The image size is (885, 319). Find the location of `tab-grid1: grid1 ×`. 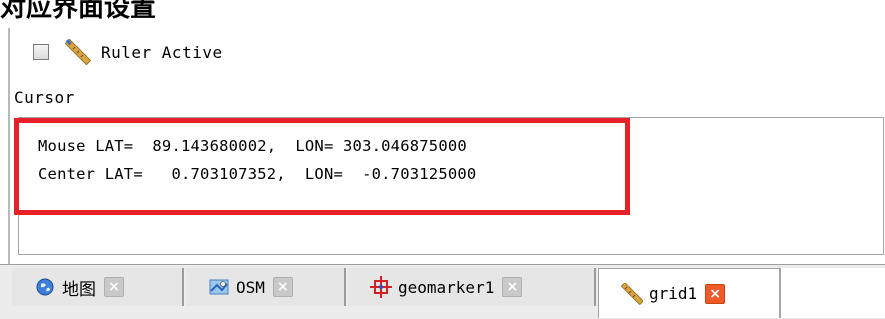

tab-grid1: grid1 × is located at coordinates (689, 293).